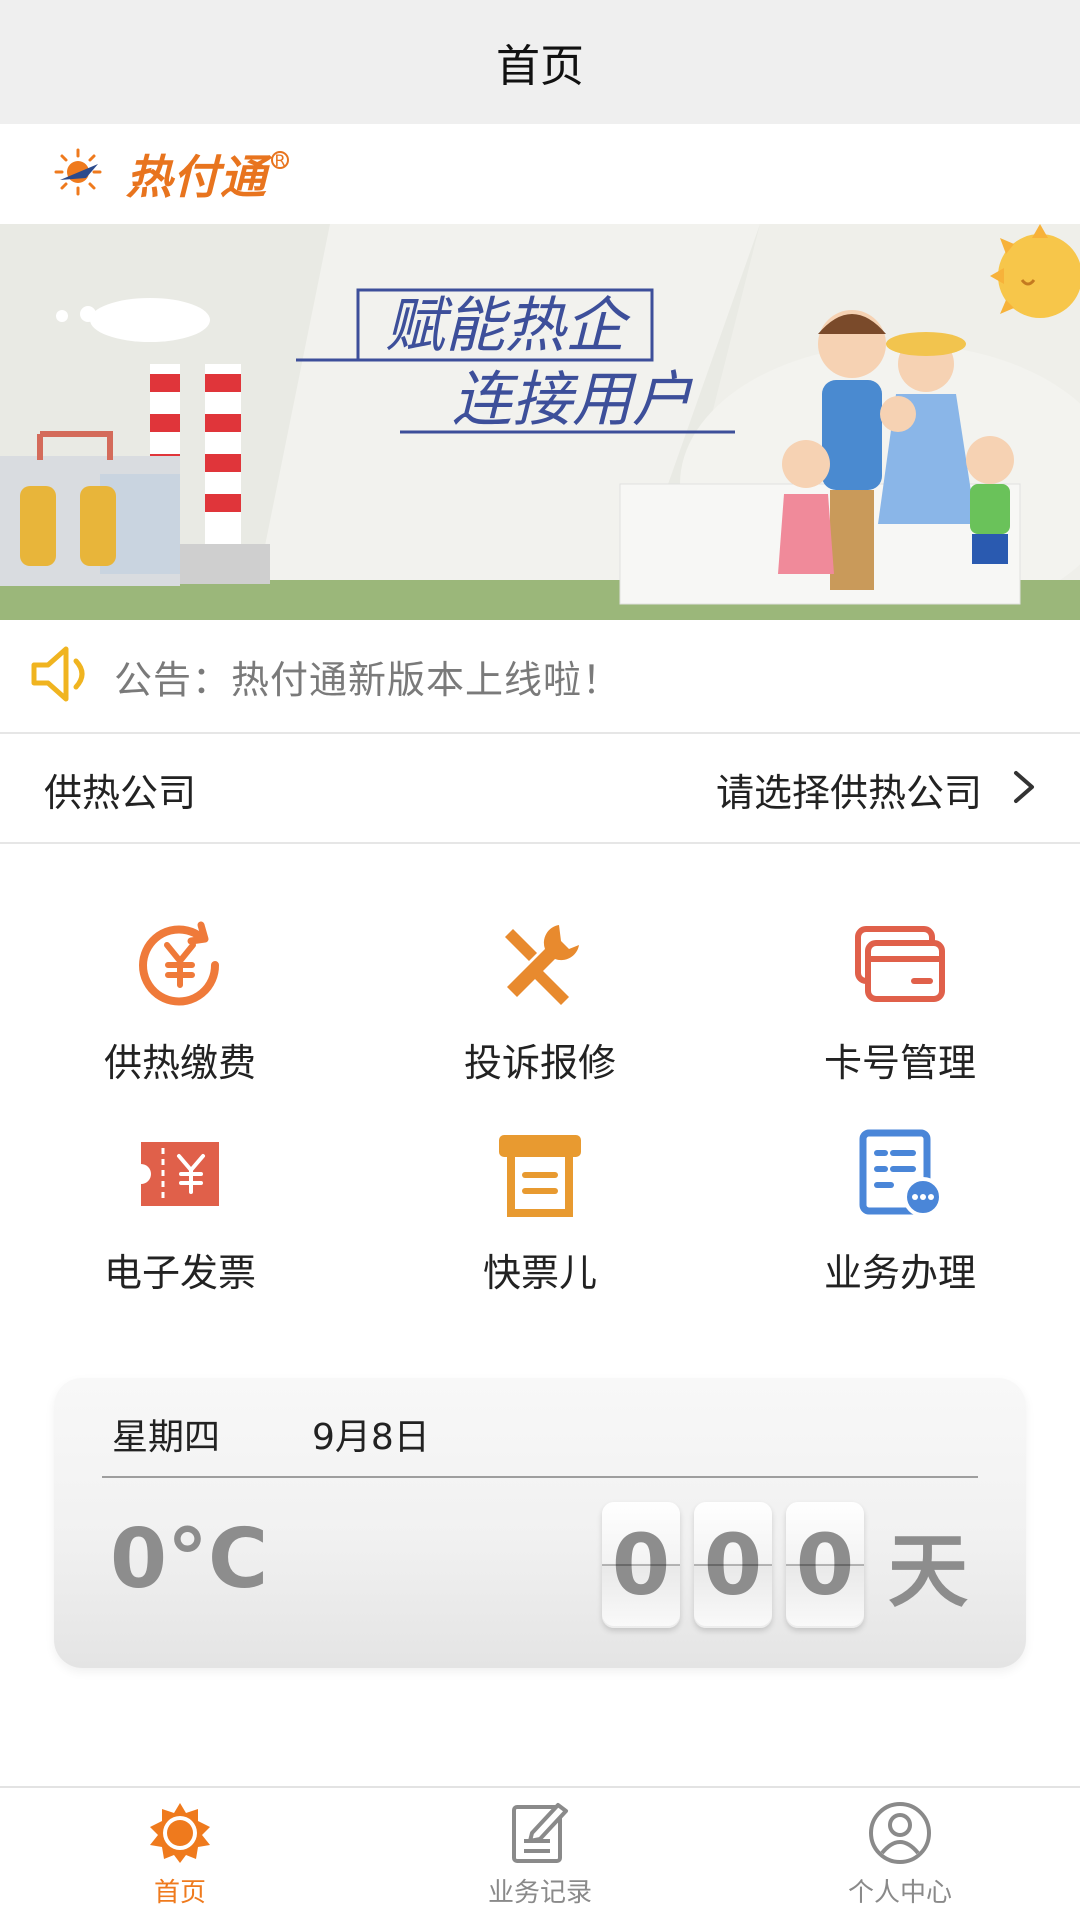 Image resolution: width=1080 pixels, height=1920 pixels. I want to click on service-label: 供热缴费, so click(179, 1063).